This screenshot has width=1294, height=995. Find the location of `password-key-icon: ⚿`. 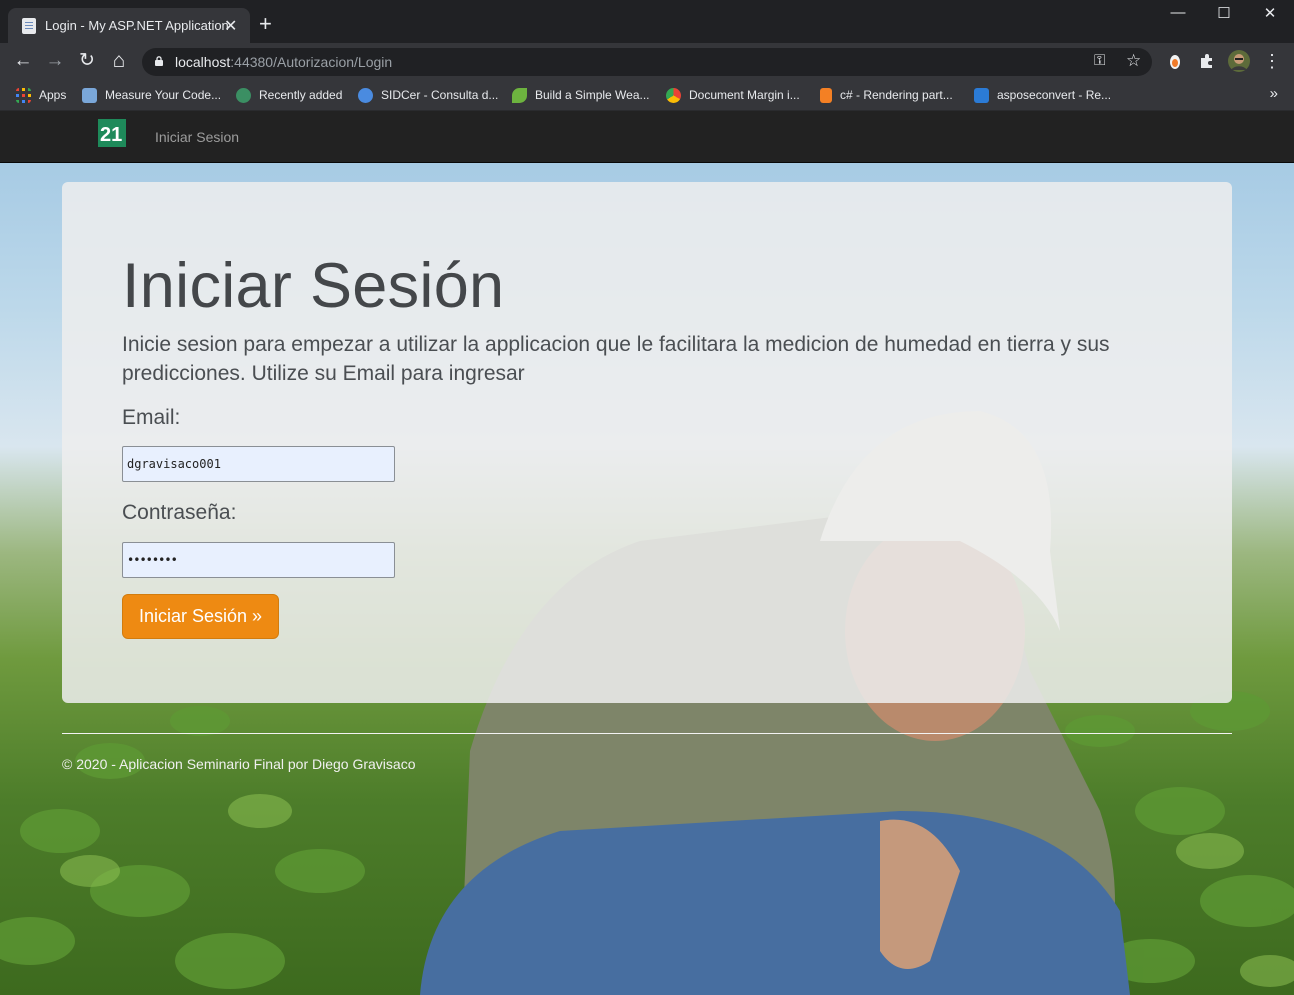

password-key-icon: ⚿ is located at coordinates (1099, 60).